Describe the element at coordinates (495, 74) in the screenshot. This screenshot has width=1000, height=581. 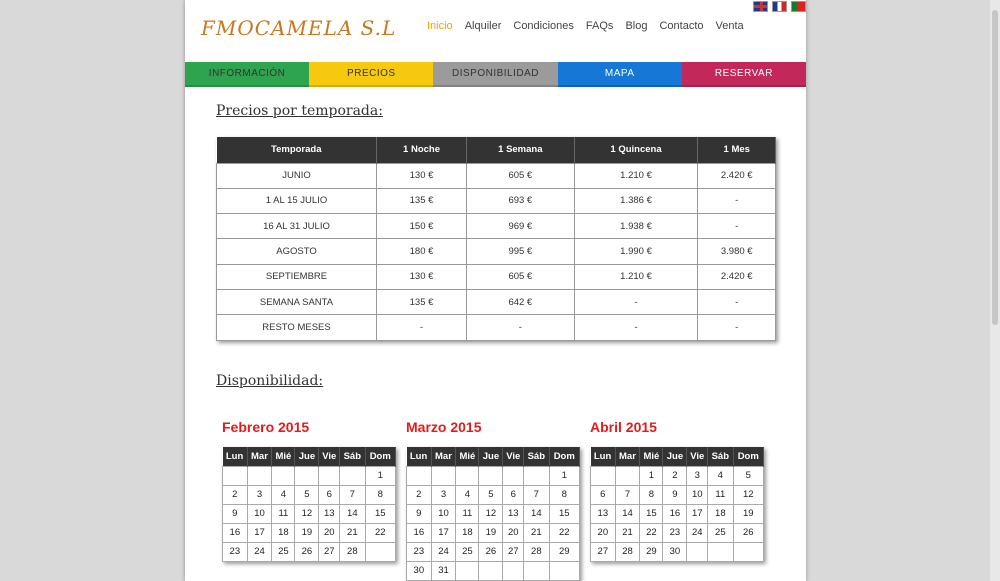
I see `tab-disponibilidad: DISPONIBILIDAD` at that location.